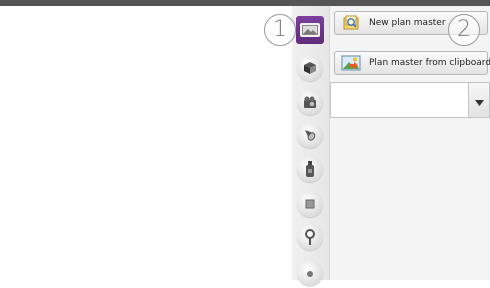 This screenshot has width=490, height=288. Describe the element at coordinates (351, 23) in the screenshot. I see `new-plan-icon` at that location.